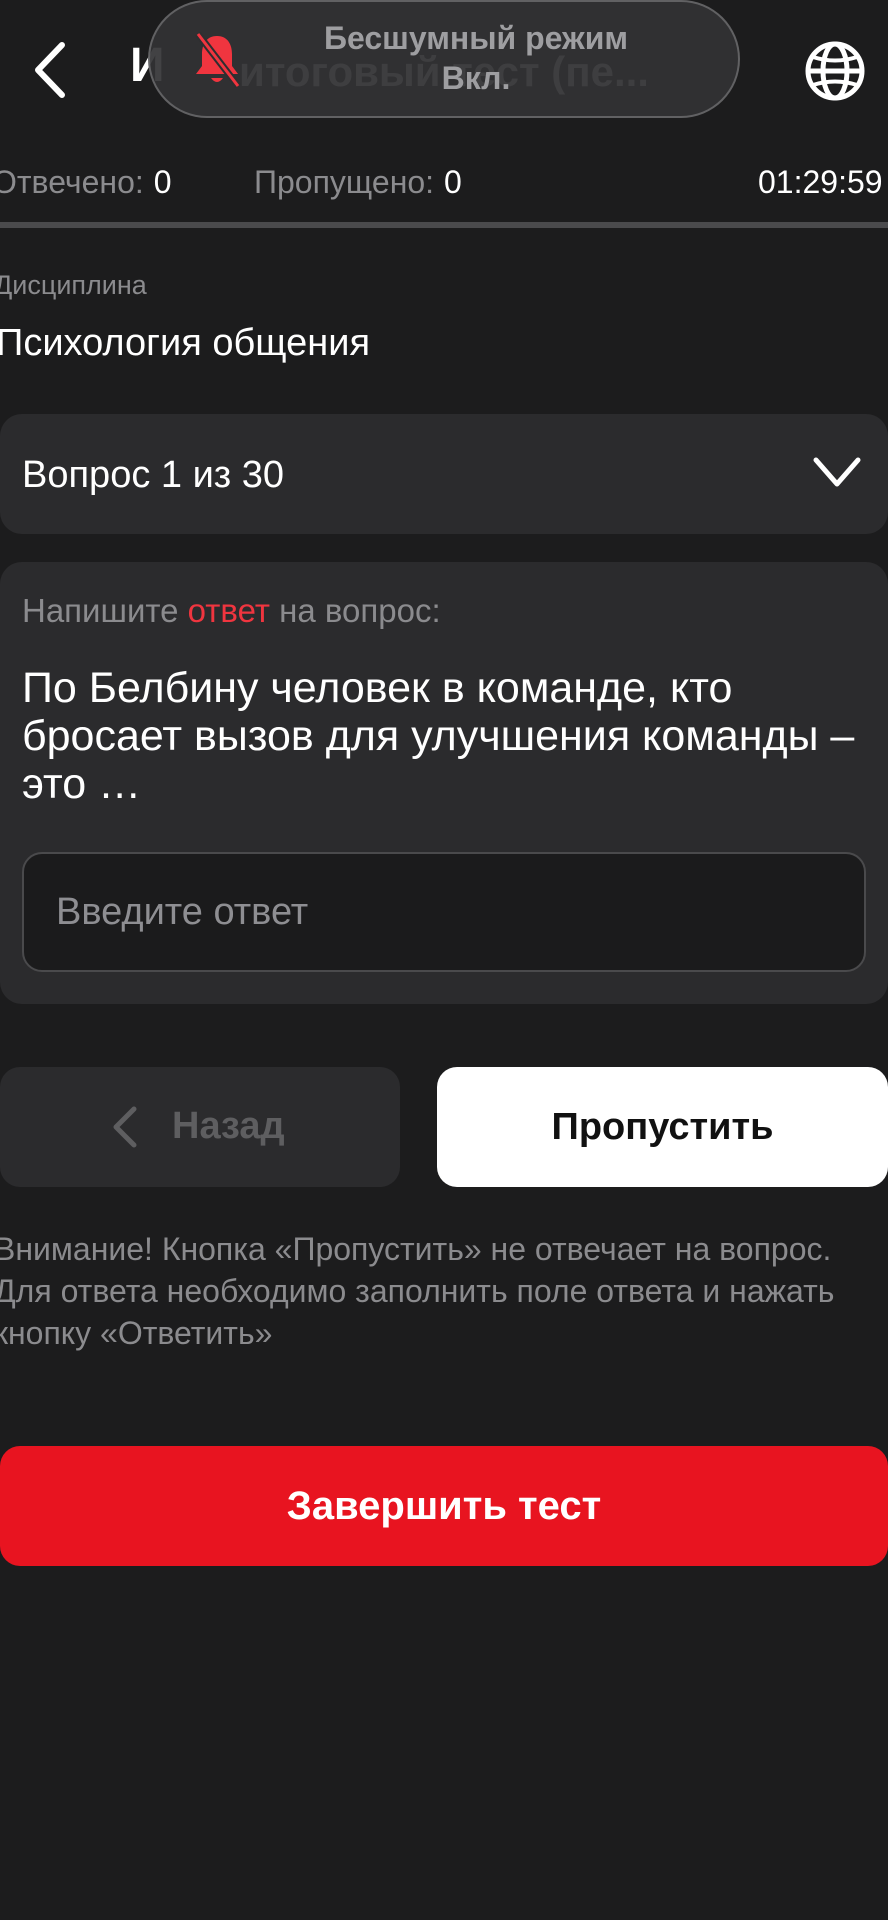 The width and height of the screenshot is (888, 1920). I want to click on test-stats: Отвечено: 0 Пропущено: 0 01:29:59, so click(444, 184).